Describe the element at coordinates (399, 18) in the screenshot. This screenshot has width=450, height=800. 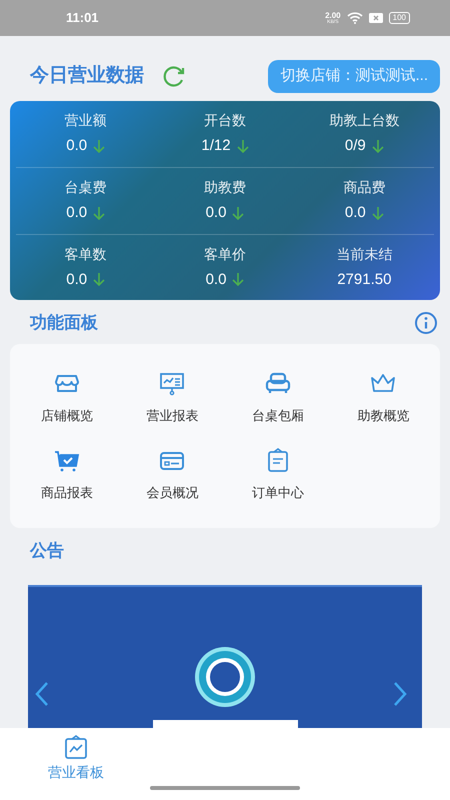
I see `battery-level: 100` at that location.